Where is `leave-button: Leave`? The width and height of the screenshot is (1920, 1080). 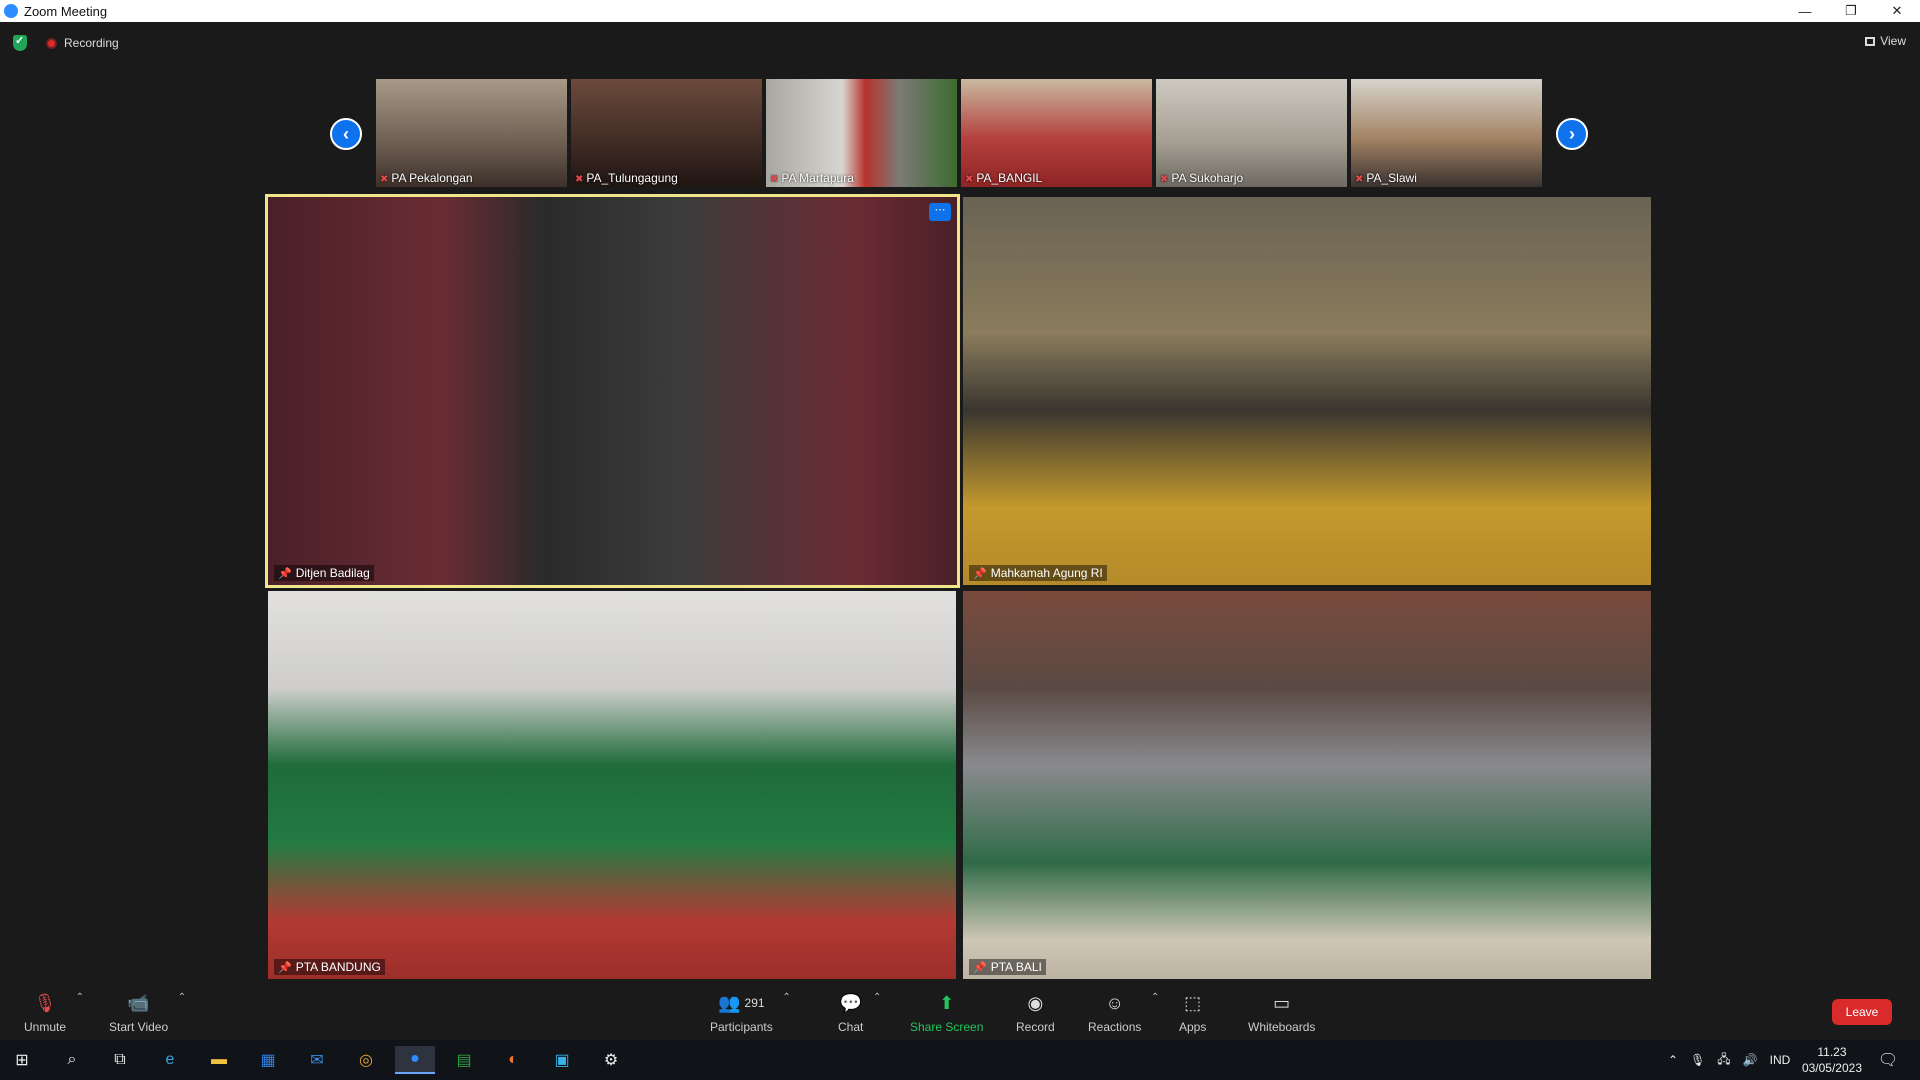 leave-button: Leave is located at coordinates (1862, 1012).